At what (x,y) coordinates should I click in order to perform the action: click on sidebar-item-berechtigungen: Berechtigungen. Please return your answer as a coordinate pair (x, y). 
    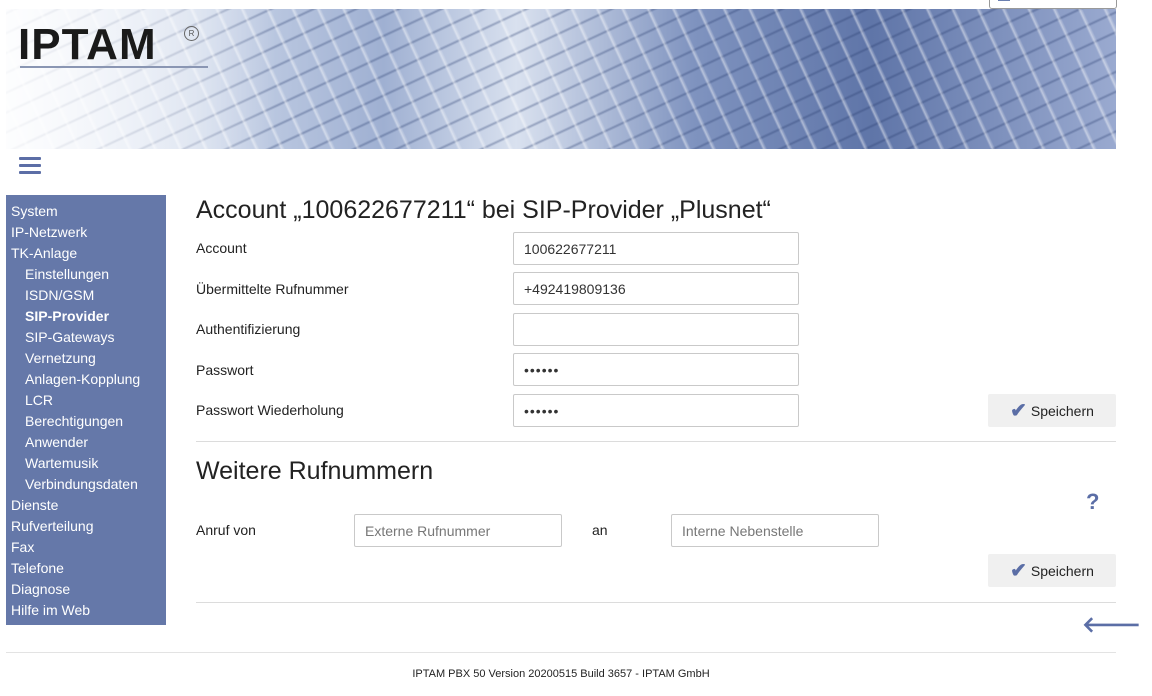
    Looking at the image, I should click on (86, 421).